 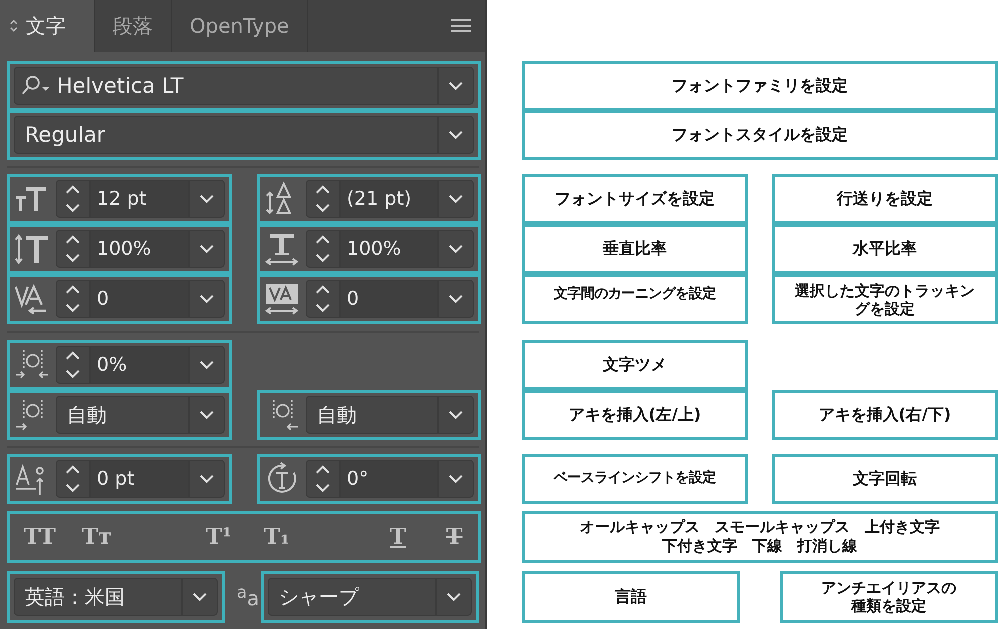 What do you see at coordinates (240, 26) in the screenshot?
I see `panel-tab: OpenType` at bounding box center [240, 26].